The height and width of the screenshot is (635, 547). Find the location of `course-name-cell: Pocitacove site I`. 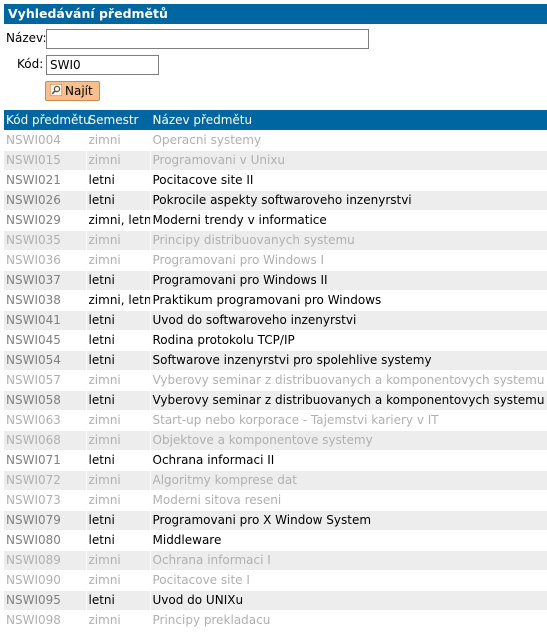

course-name-cell: Pocitacove site I is located at coordinates (348, 580).